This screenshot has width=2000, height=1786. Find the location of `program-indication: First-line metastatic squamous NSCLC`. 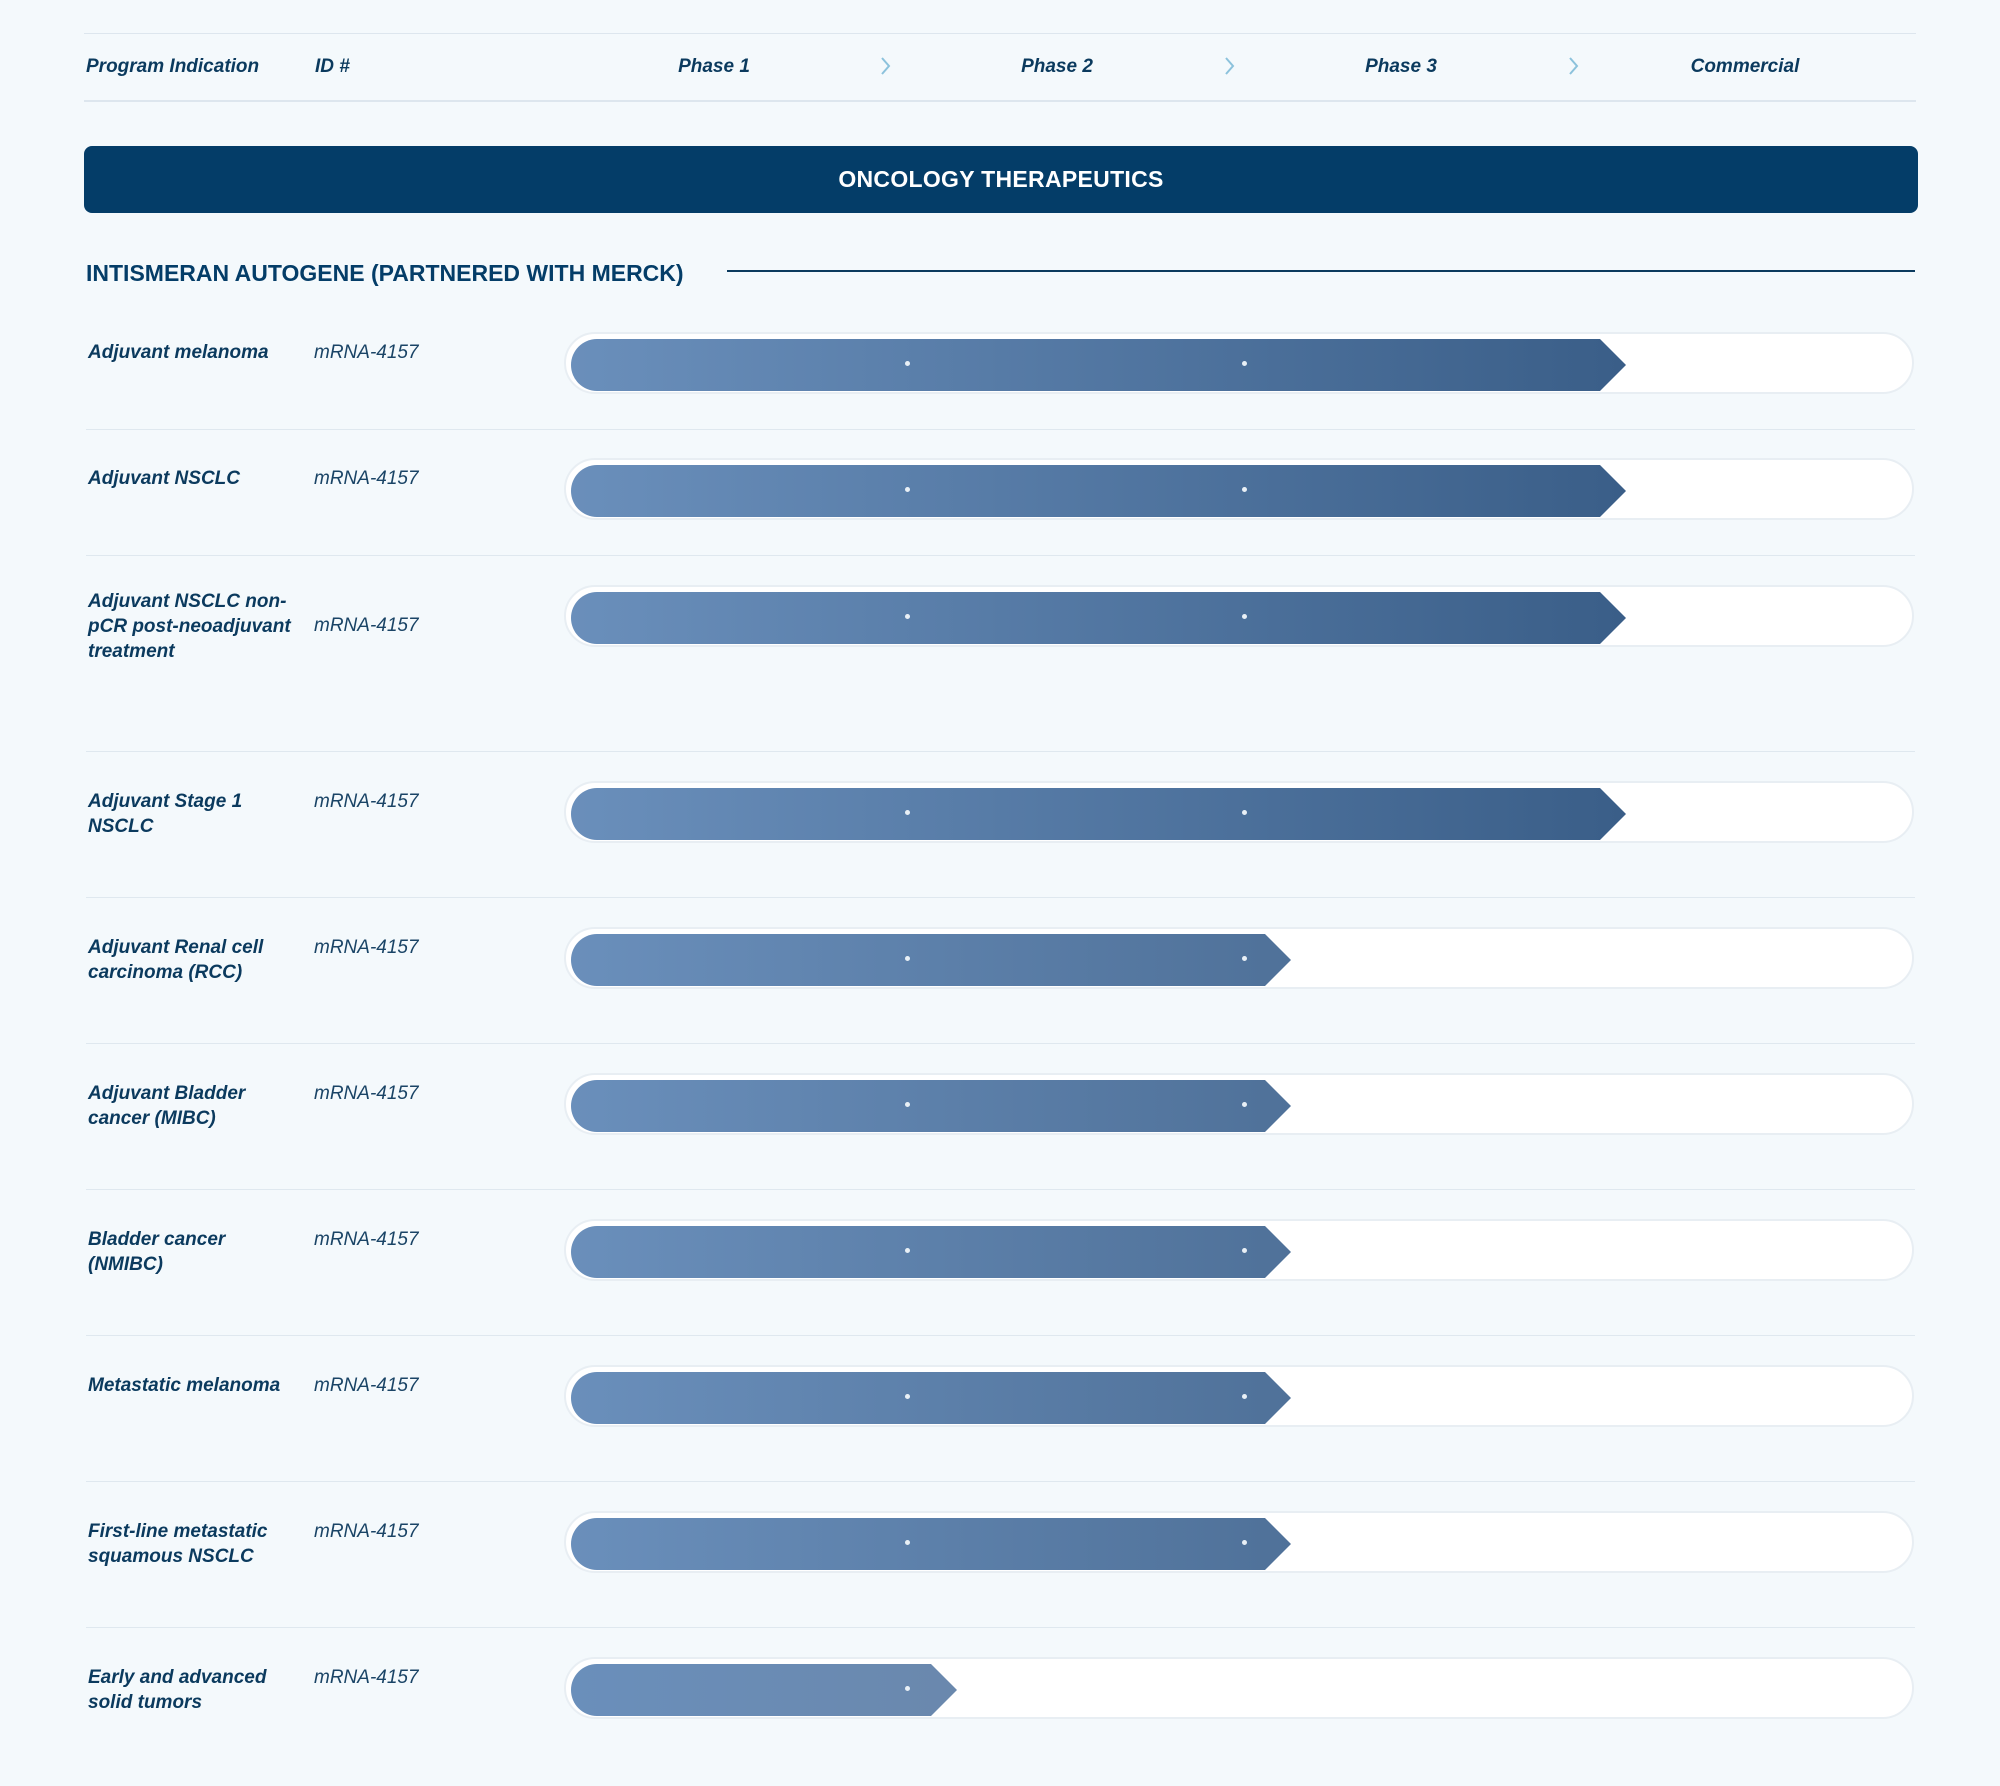

program-indication: First-line metastatic squamous NSCLC is located at coordinates (178, 1544).